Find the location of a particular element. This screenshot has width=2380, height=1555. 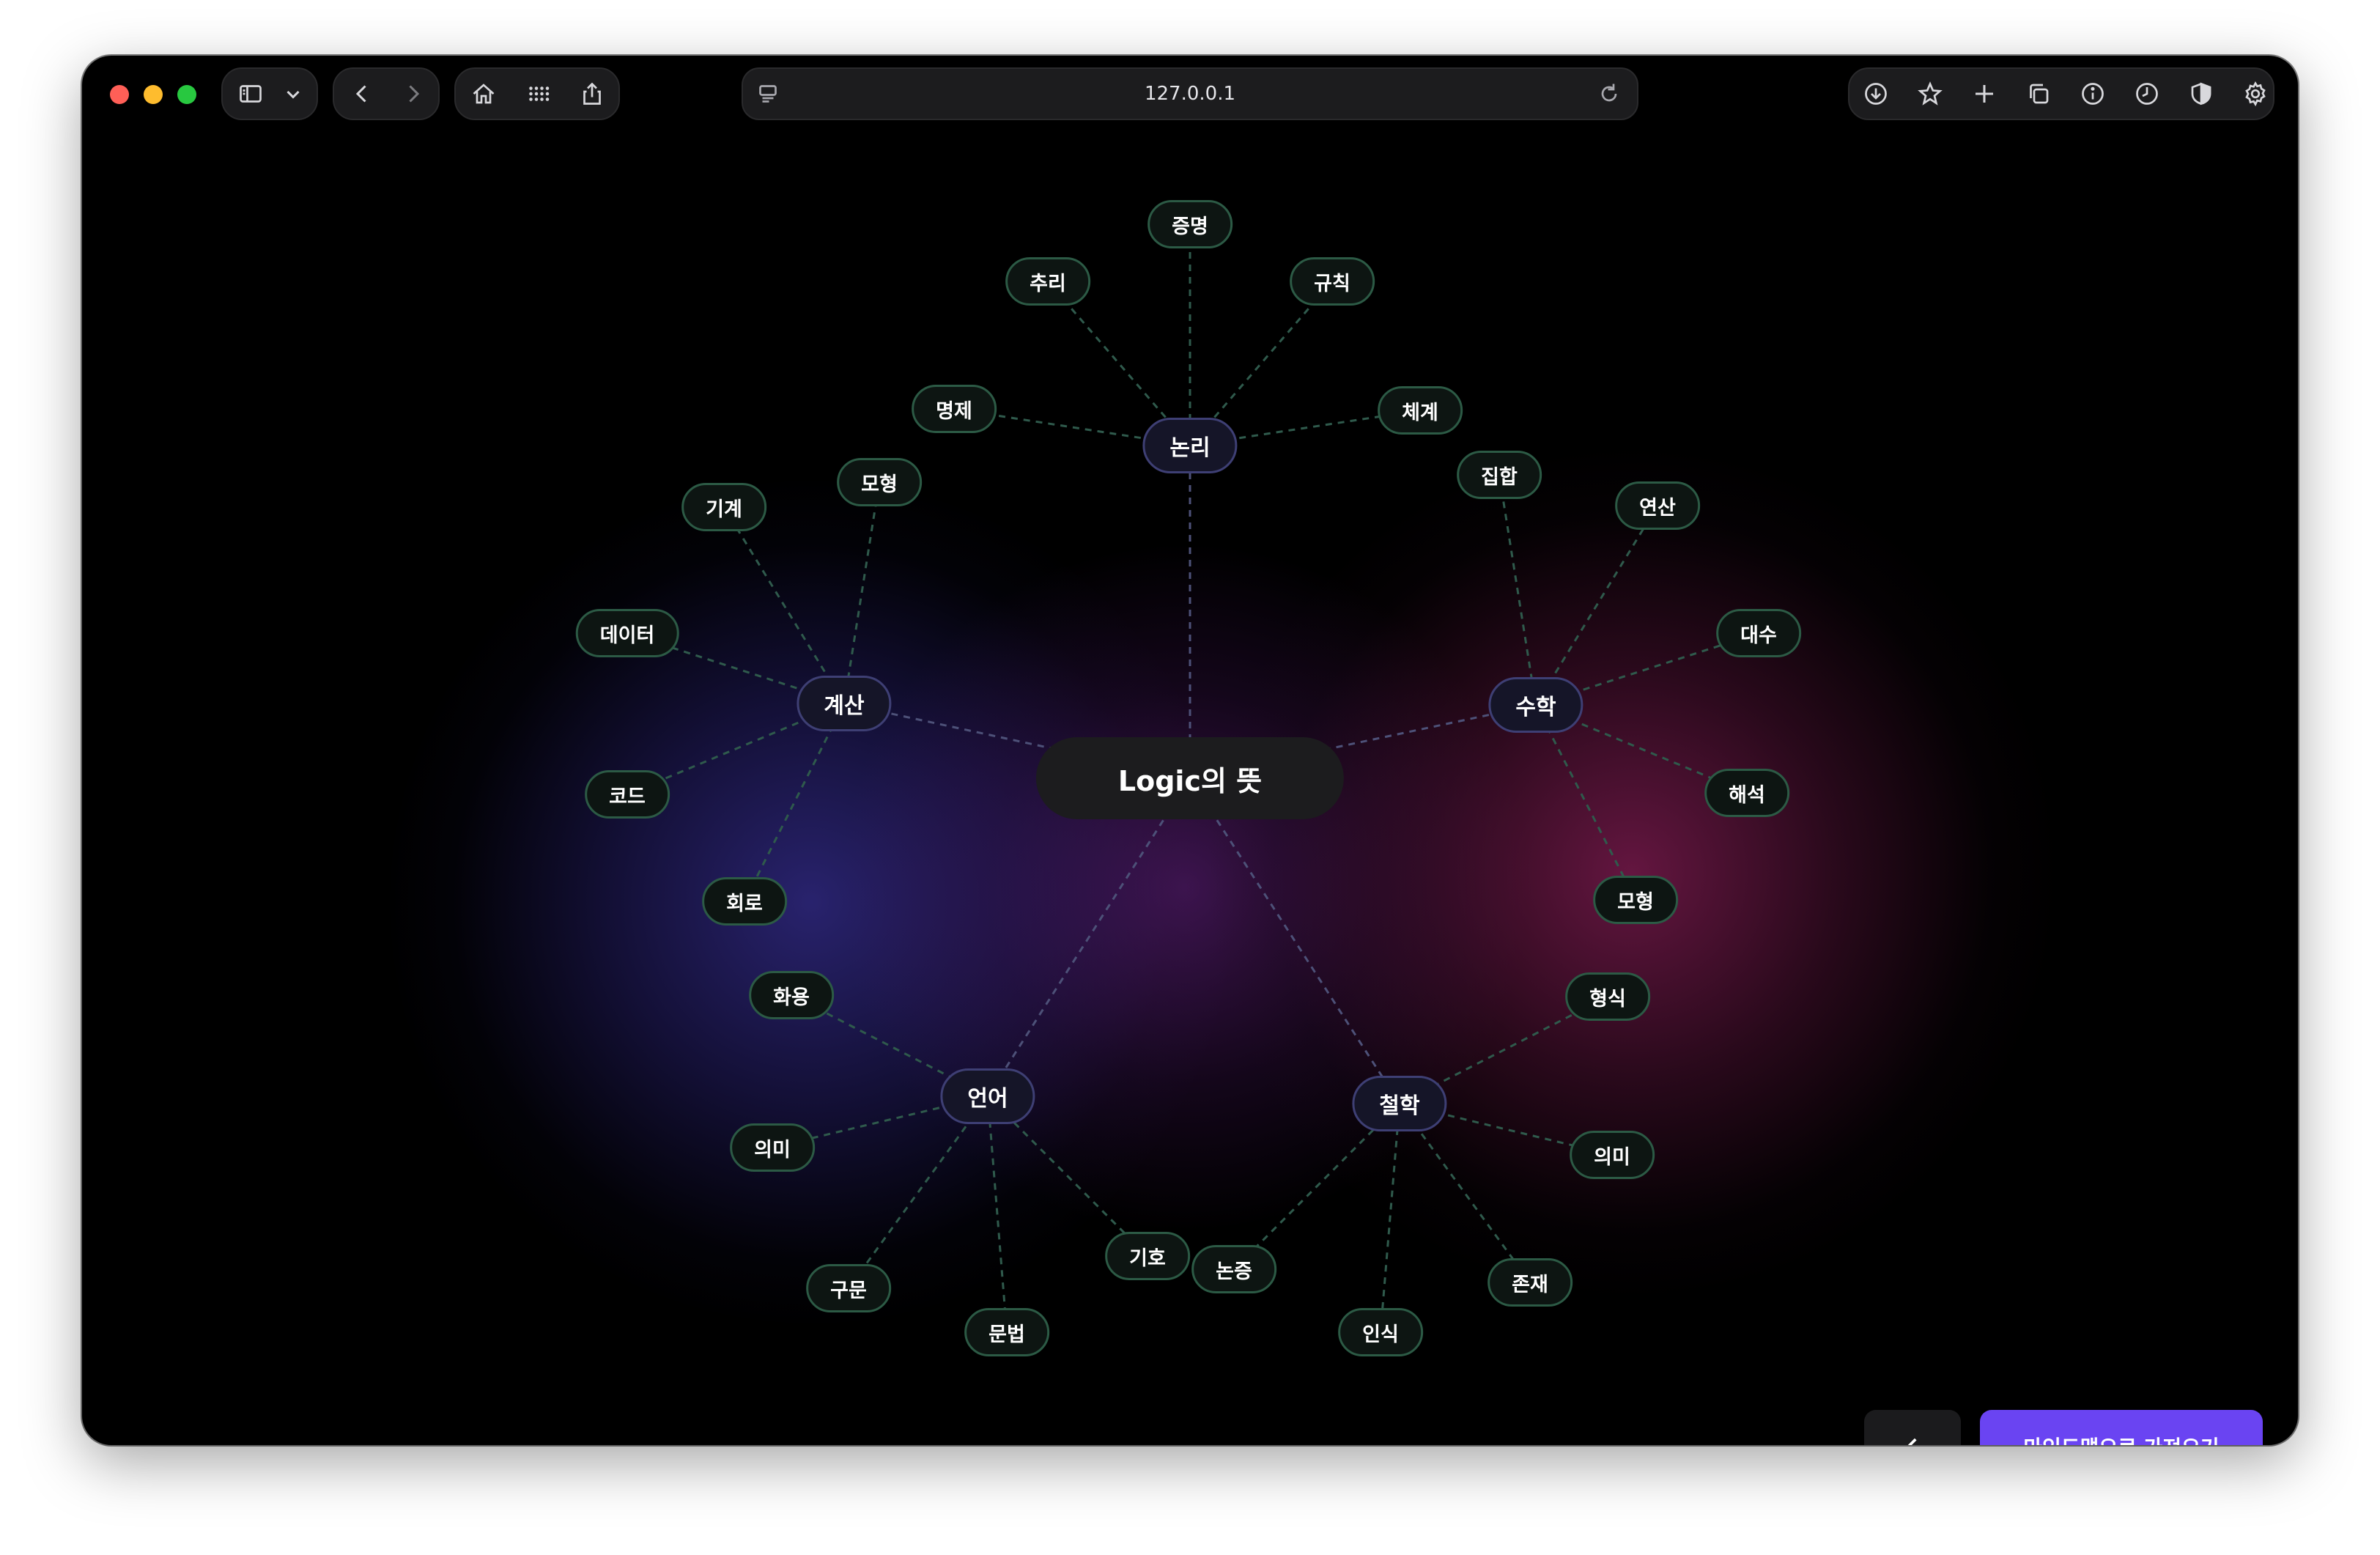

reload-icon is located at coordinates (1609, 94).